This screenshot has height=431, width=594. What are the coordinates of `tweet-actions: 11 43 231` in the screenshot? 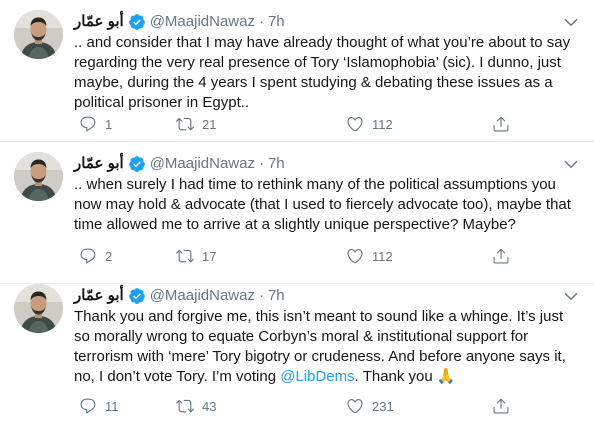 It's located at (314, 406).